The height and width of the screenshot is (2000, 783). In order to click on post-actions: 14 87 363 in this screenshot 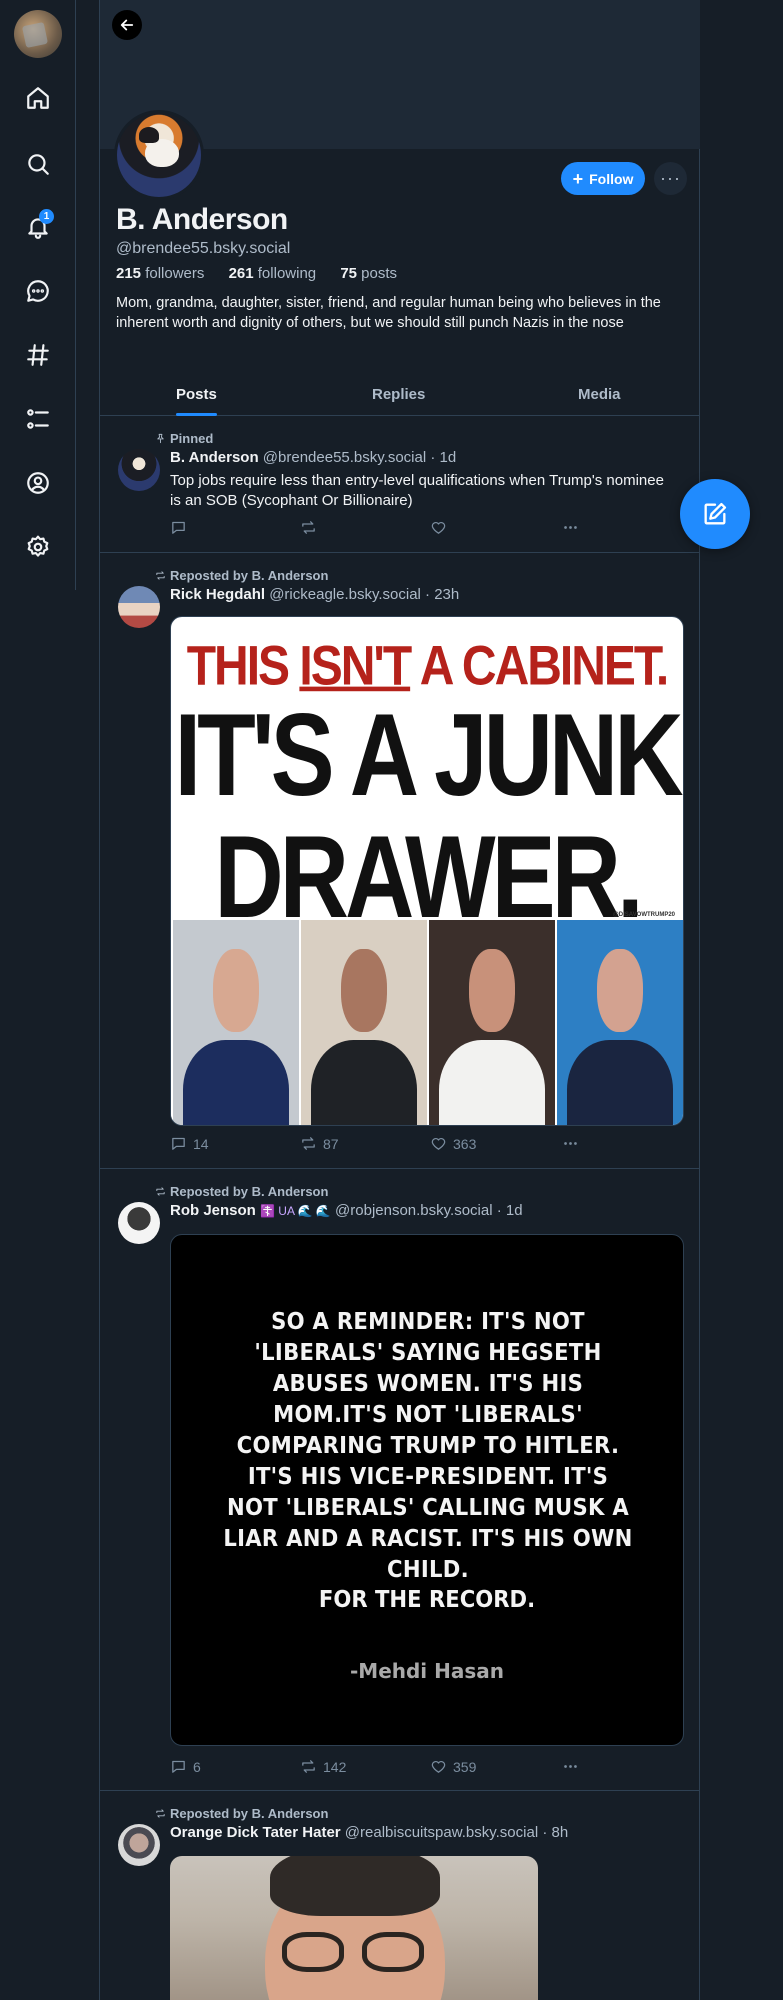, I will do `click(380, 1145)`.